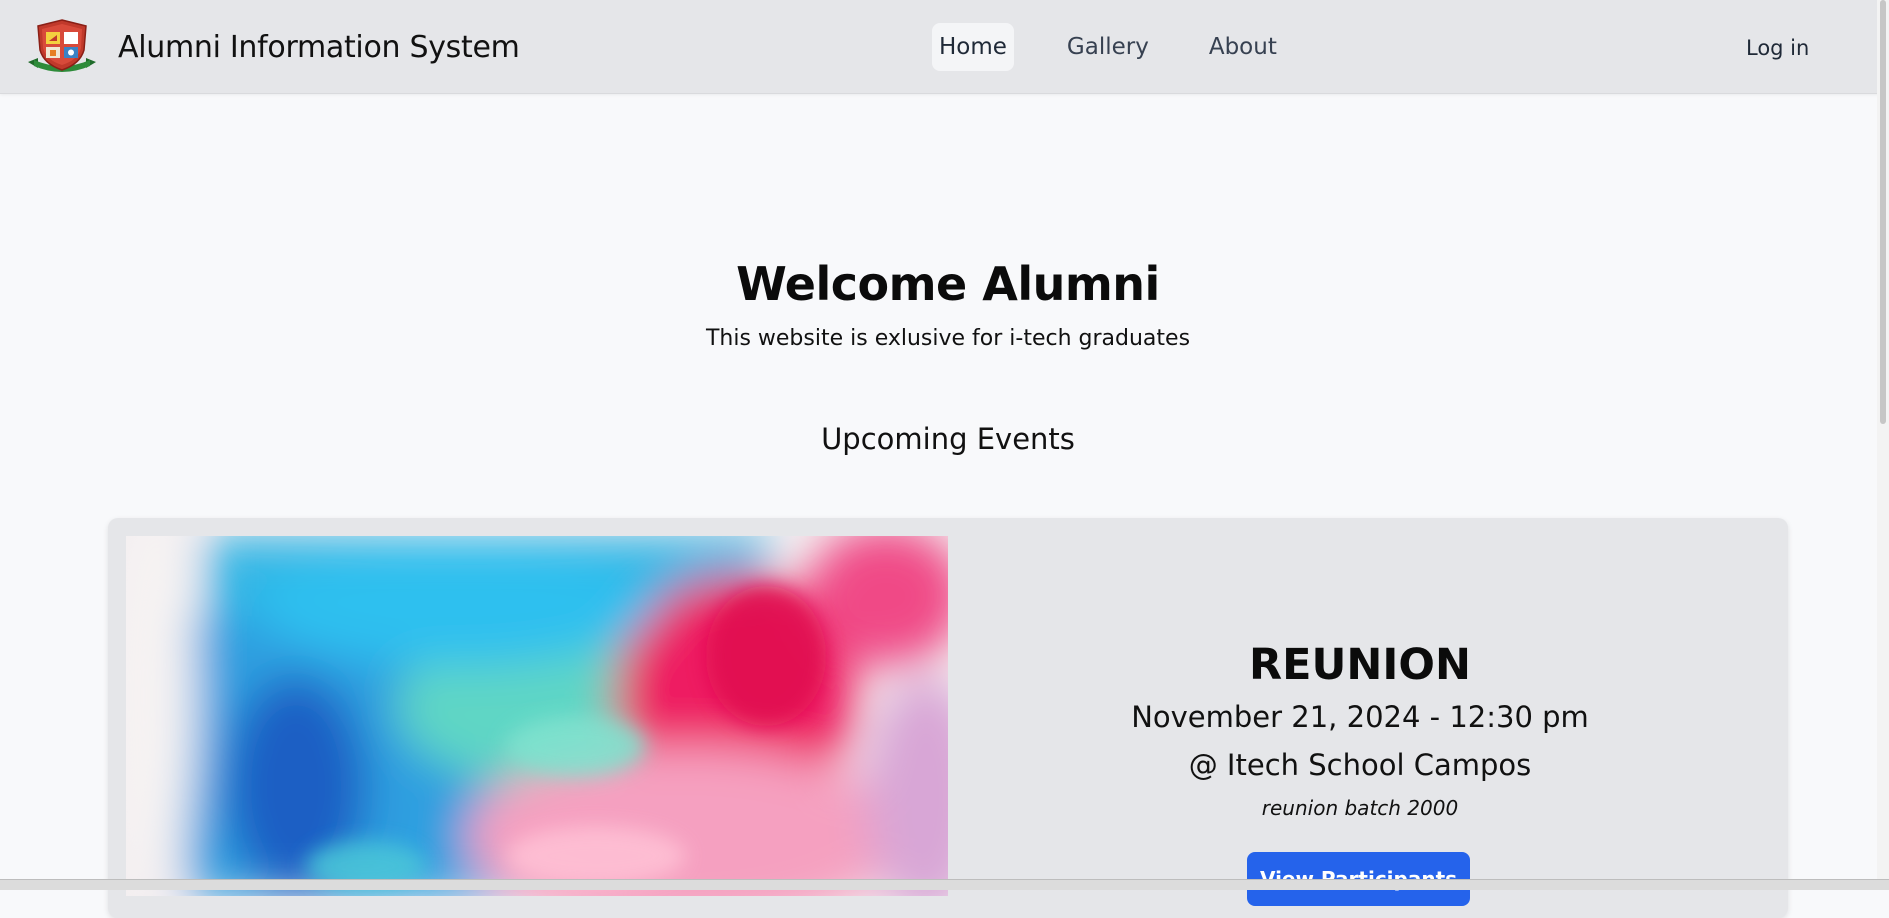  I want to click on browser-bottom-bar, so click(944, 884).